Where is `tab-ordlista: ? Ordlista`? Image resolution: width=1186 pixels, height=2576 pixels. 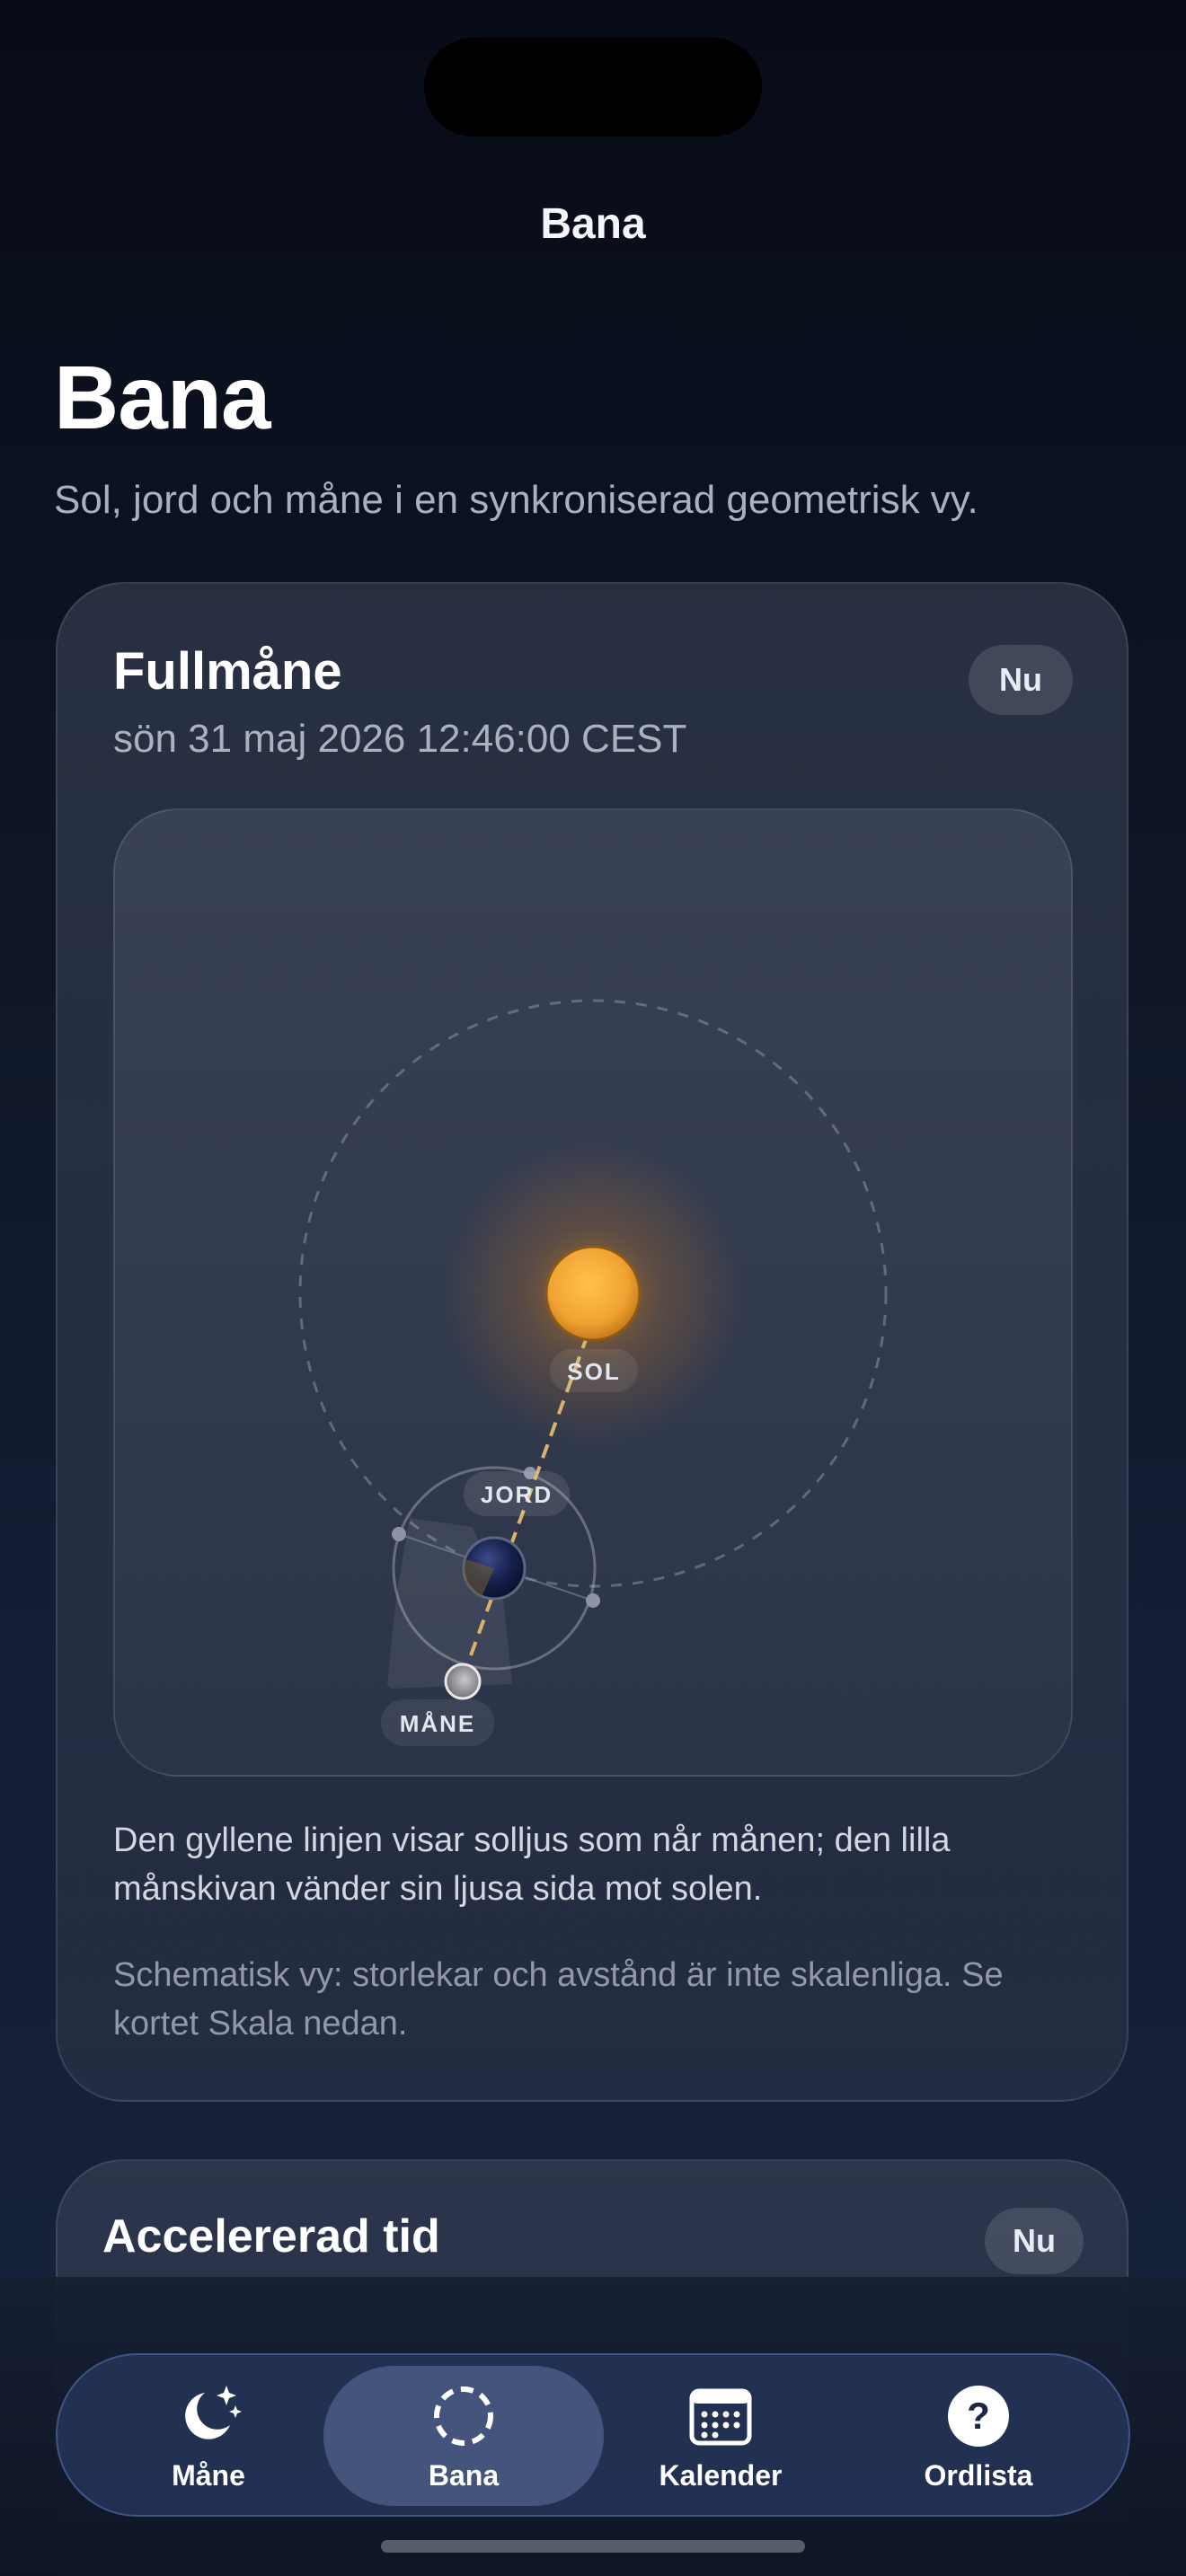 tab-ordlista: ? Ordlista is located at coordinates (978, 2436).